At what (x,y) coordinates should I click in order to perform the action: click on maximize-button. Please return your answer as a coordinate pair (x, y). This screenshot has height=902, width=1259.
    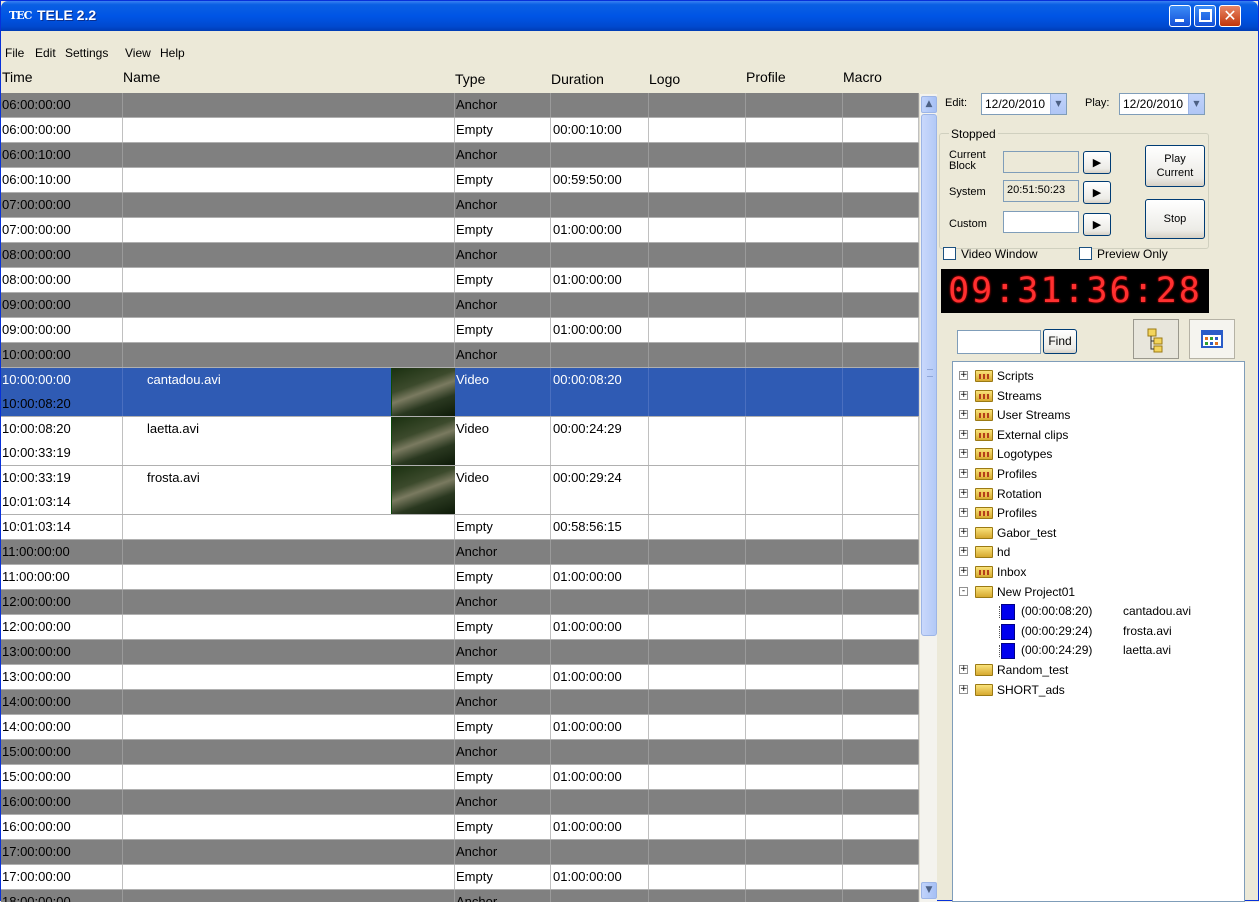
    Looking at the image, I should click on (1205, 16).